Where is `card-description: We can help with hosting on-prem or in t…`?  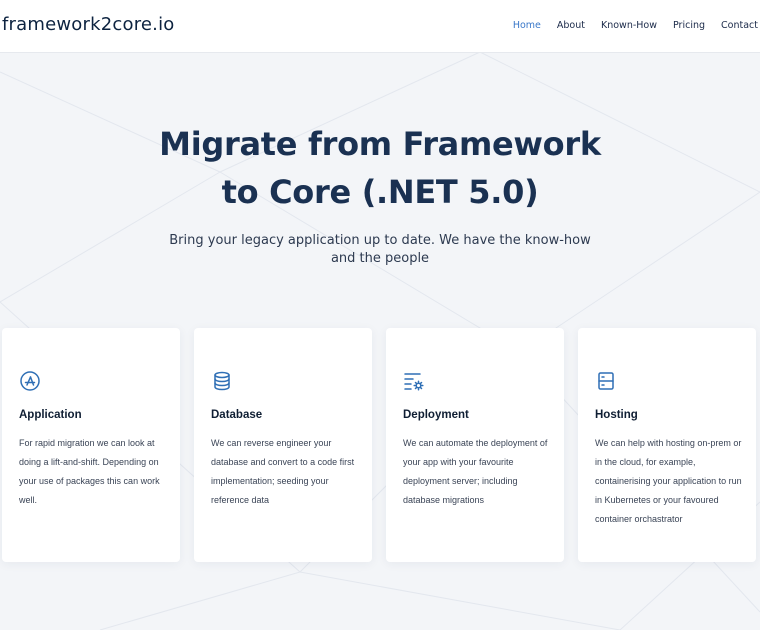 card-description: We can help with hosting on-prem or in t… is located at coordinates (668, 481).